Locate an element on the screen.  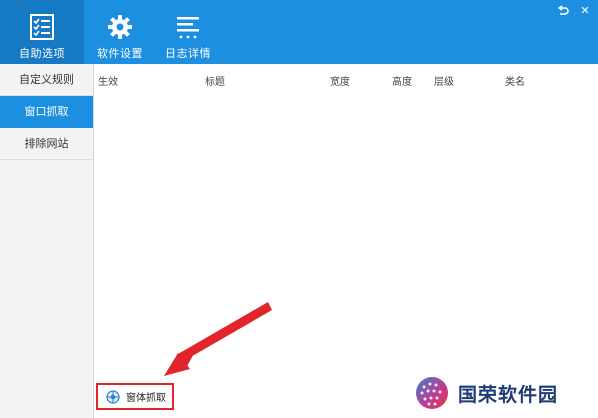
capture-target-icon is located at coordinates (113, 396).